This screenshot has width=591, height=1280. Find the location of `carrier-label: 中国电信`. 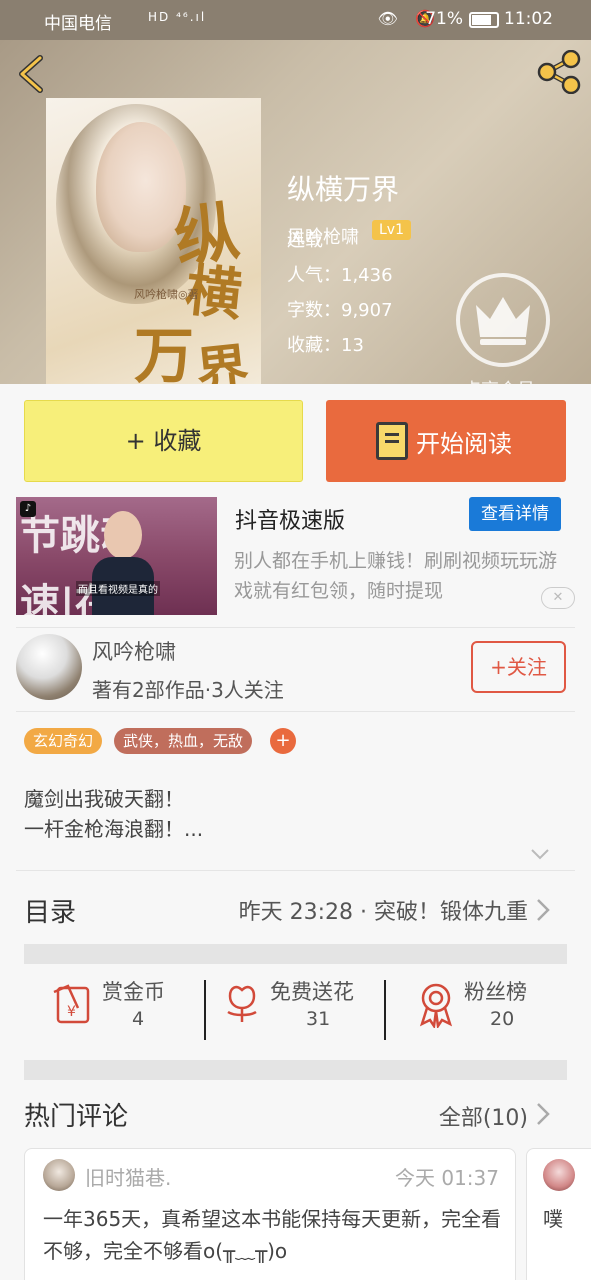

carrier-label: 中国电信 is located at coordinates (78, 24).